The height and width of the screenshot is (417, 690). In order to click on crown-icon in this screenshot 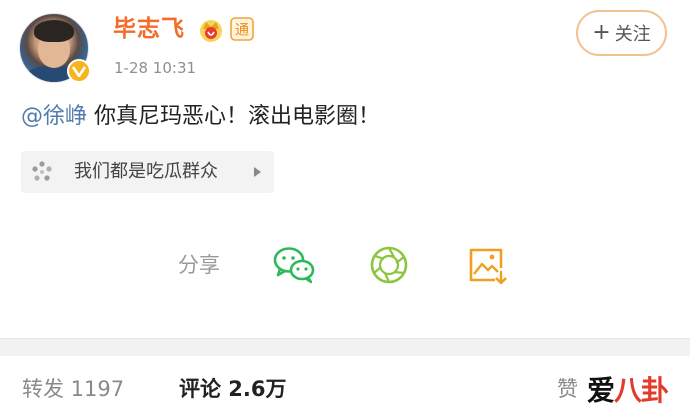, I will do `click(211, 31)`.